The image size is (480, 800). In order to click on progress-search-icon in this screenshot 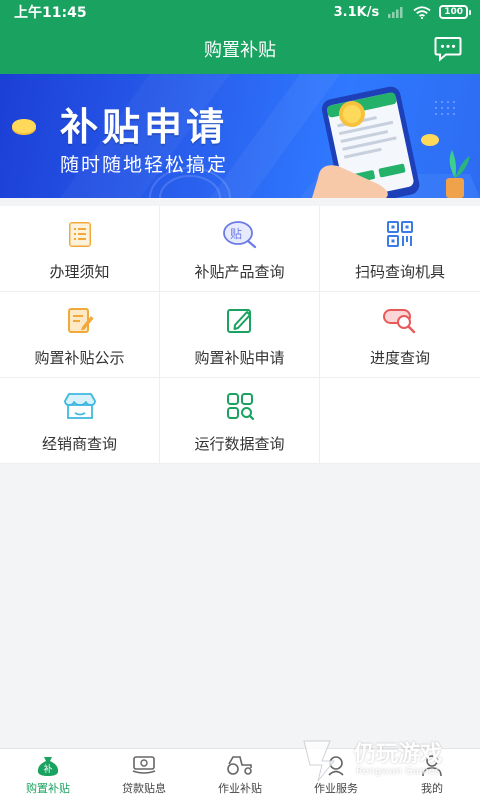, I will do `click(399, 321)`.